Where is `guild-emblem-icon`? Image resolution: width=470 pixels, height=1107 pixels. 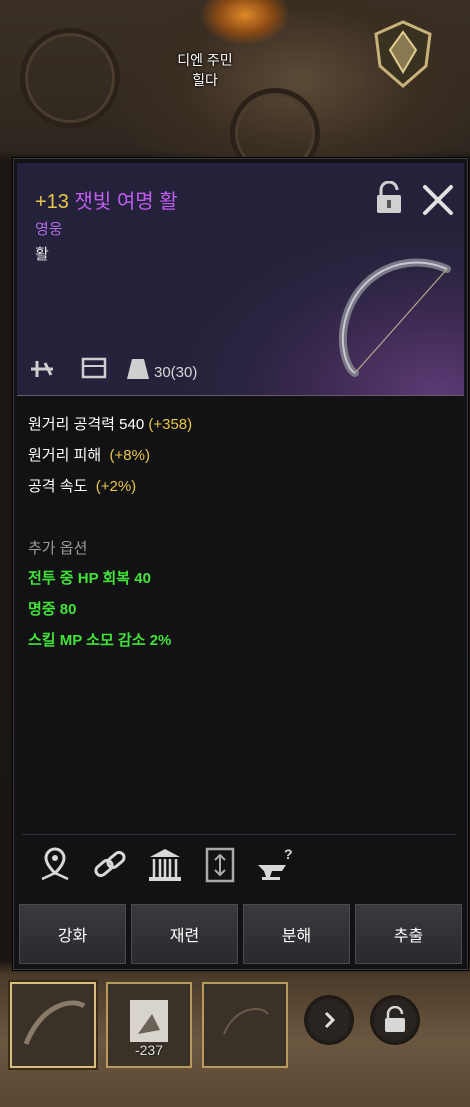
guild-emblem-icon is located at coordinates (403, 54).